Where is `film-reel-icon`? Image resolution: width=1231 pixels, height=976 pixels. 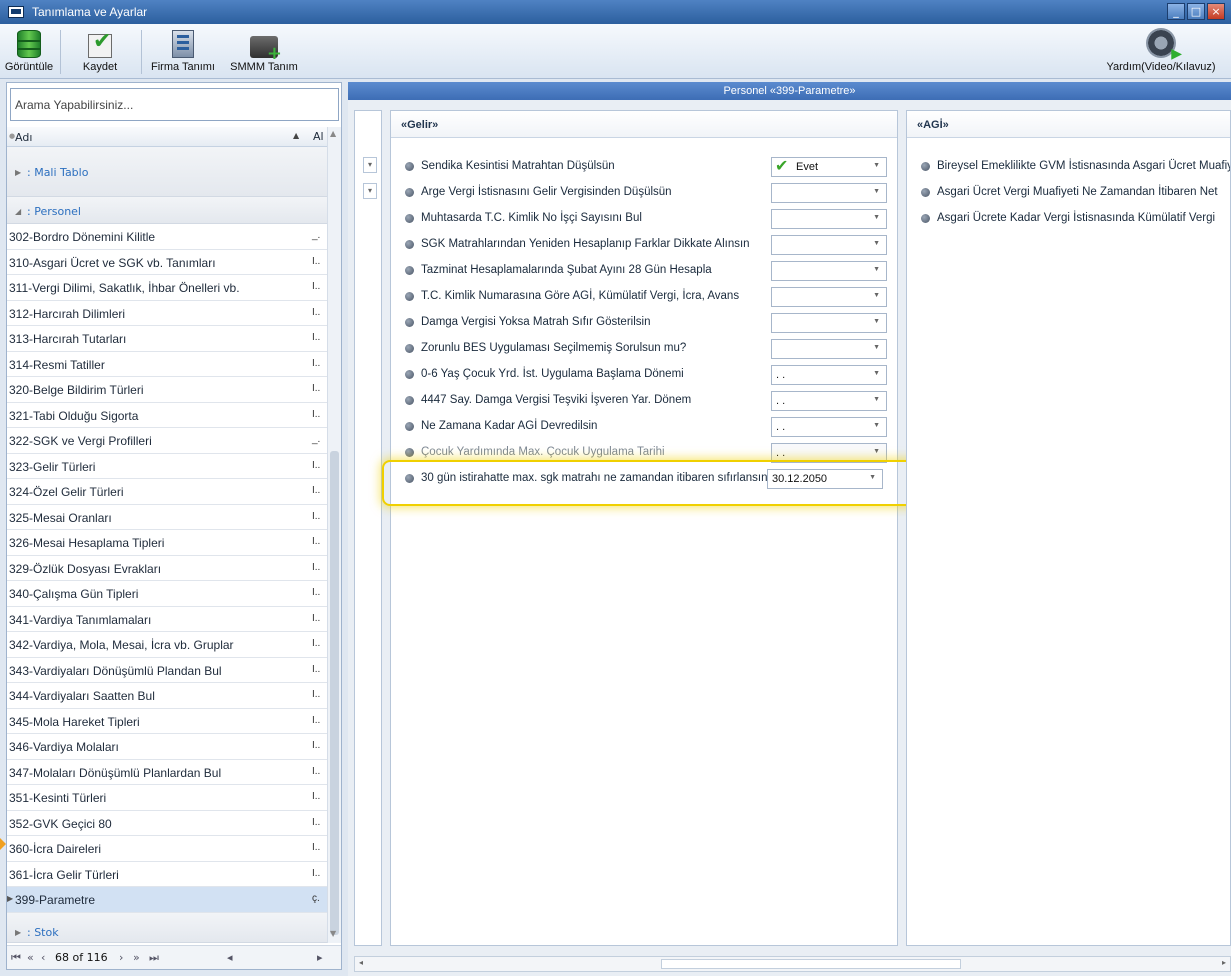 film-reel-icon is located at coordinates (1164, 45).